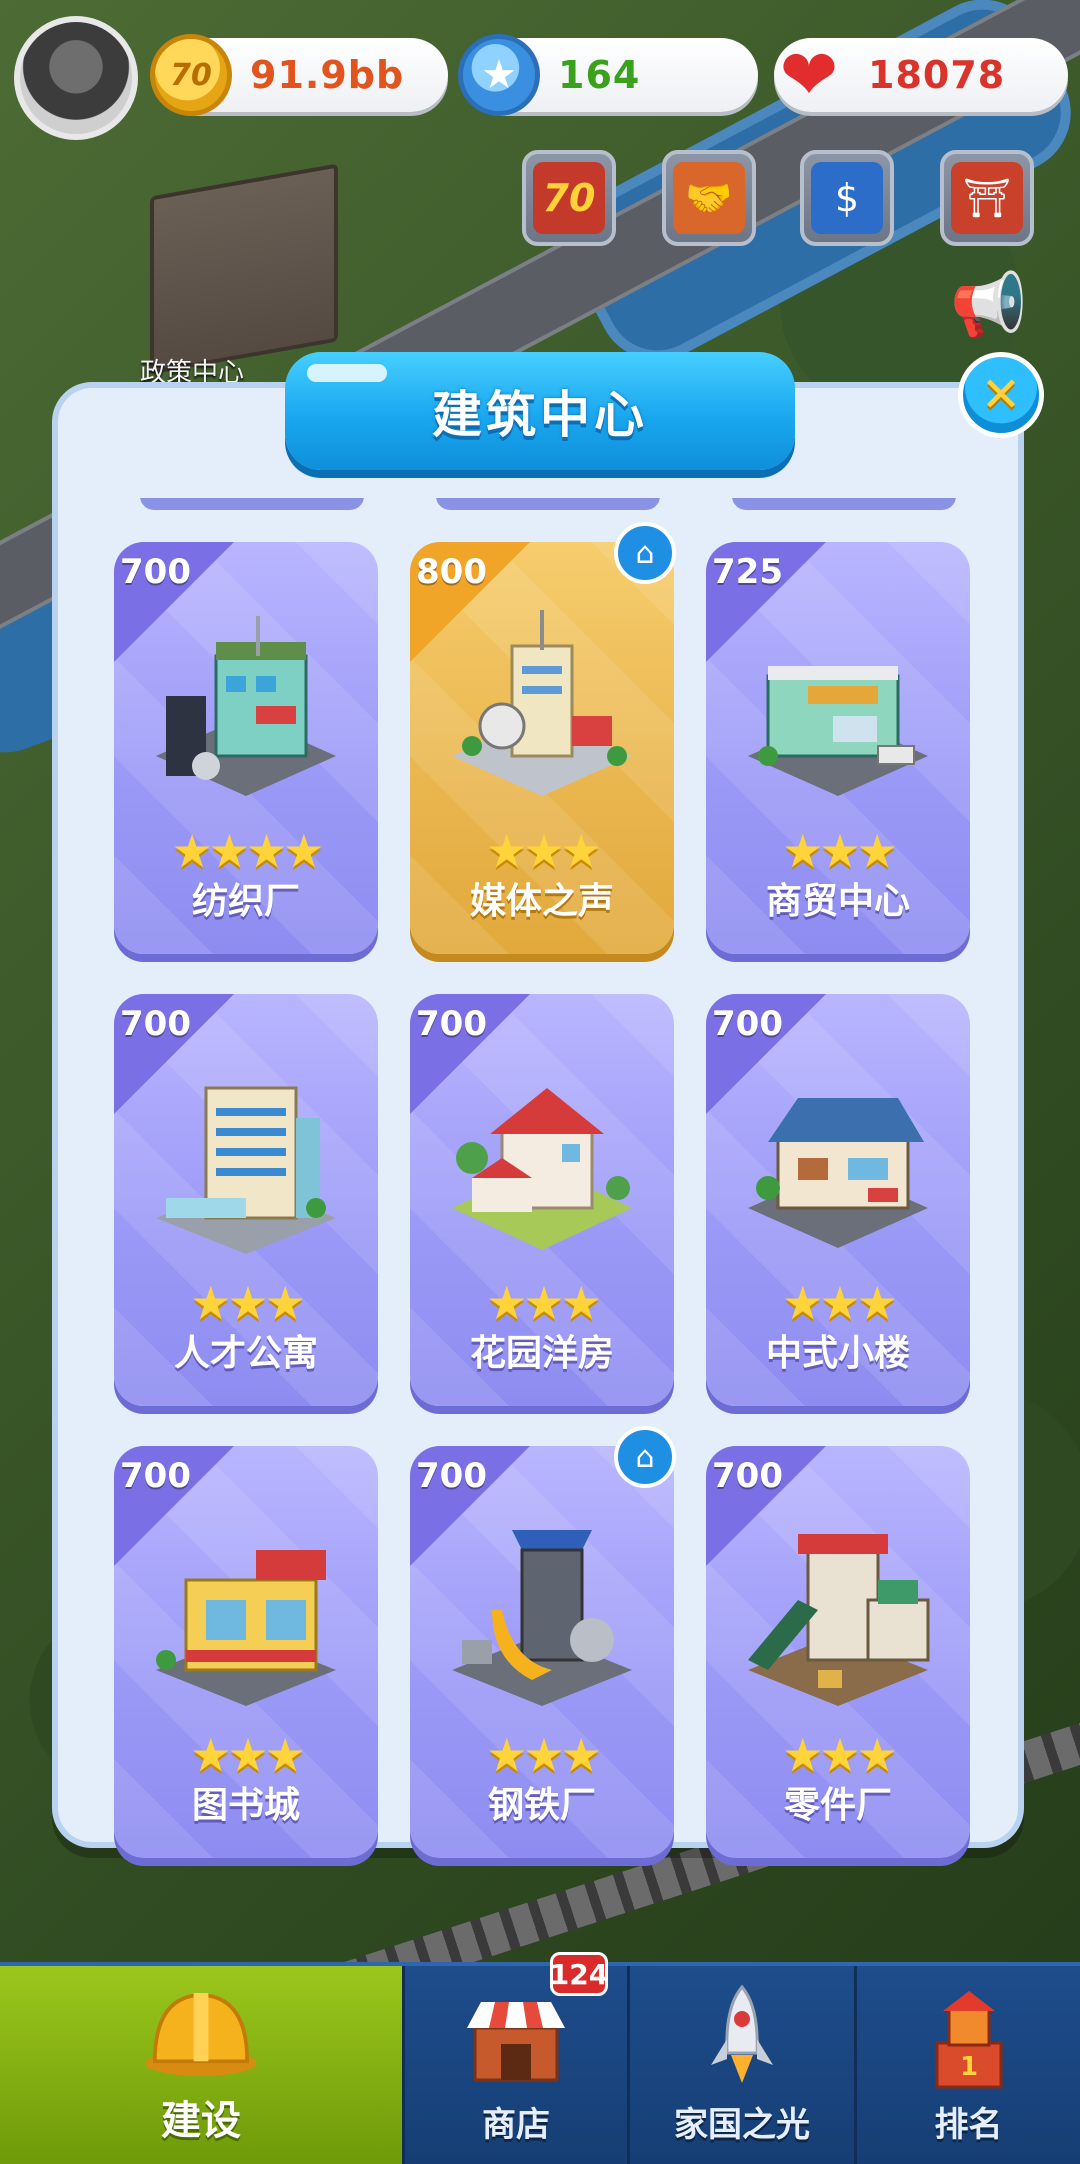  I want to click on modal-title: 建筑中心, so click(540, 415).